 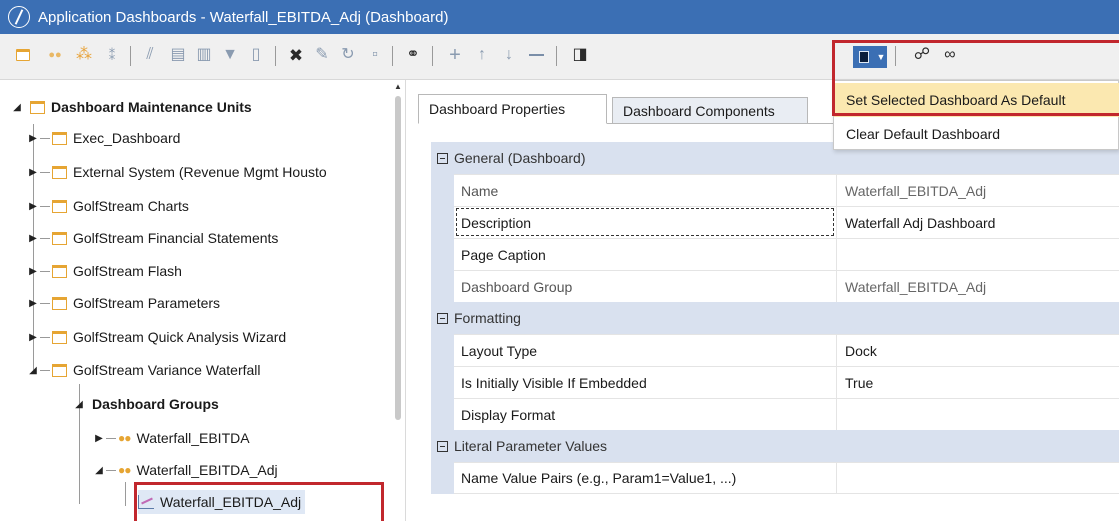 What do you see at coordinates (536, 55) in the screenshot?
I see `remove-icon` at bounding box center [536, 55].